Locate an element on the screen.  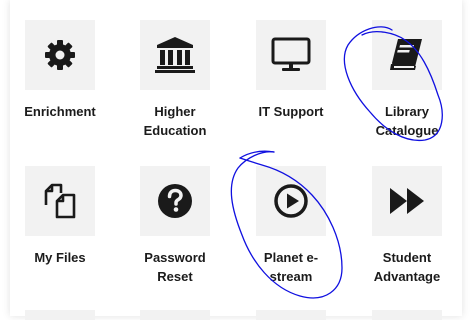
tile-label: Password Reset is located at coordinates (175, 267).